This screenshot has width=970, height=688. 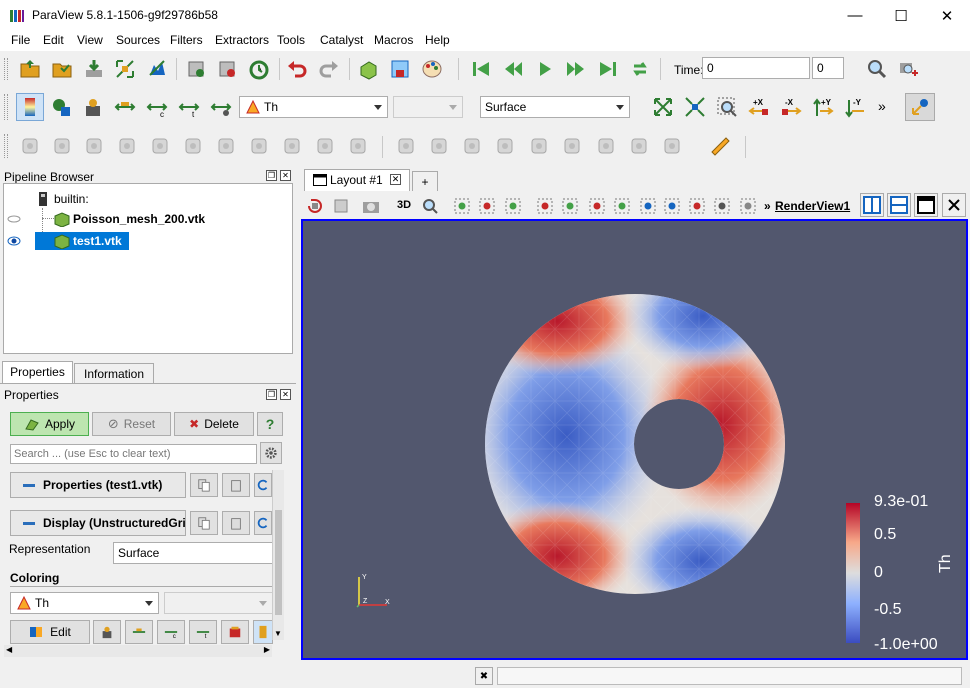 I want to click on histogram-icon, so click(x=505, y=146).